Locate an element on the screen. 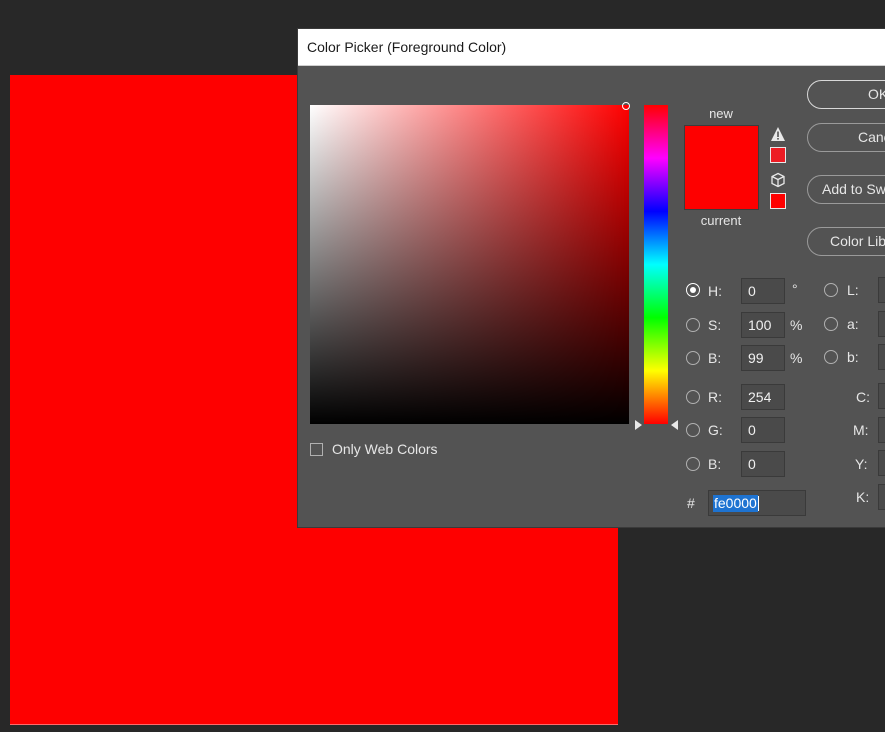 The width and height of the screenshot is (885, 732). new-current-swatch is located at coordinates (721, 167).